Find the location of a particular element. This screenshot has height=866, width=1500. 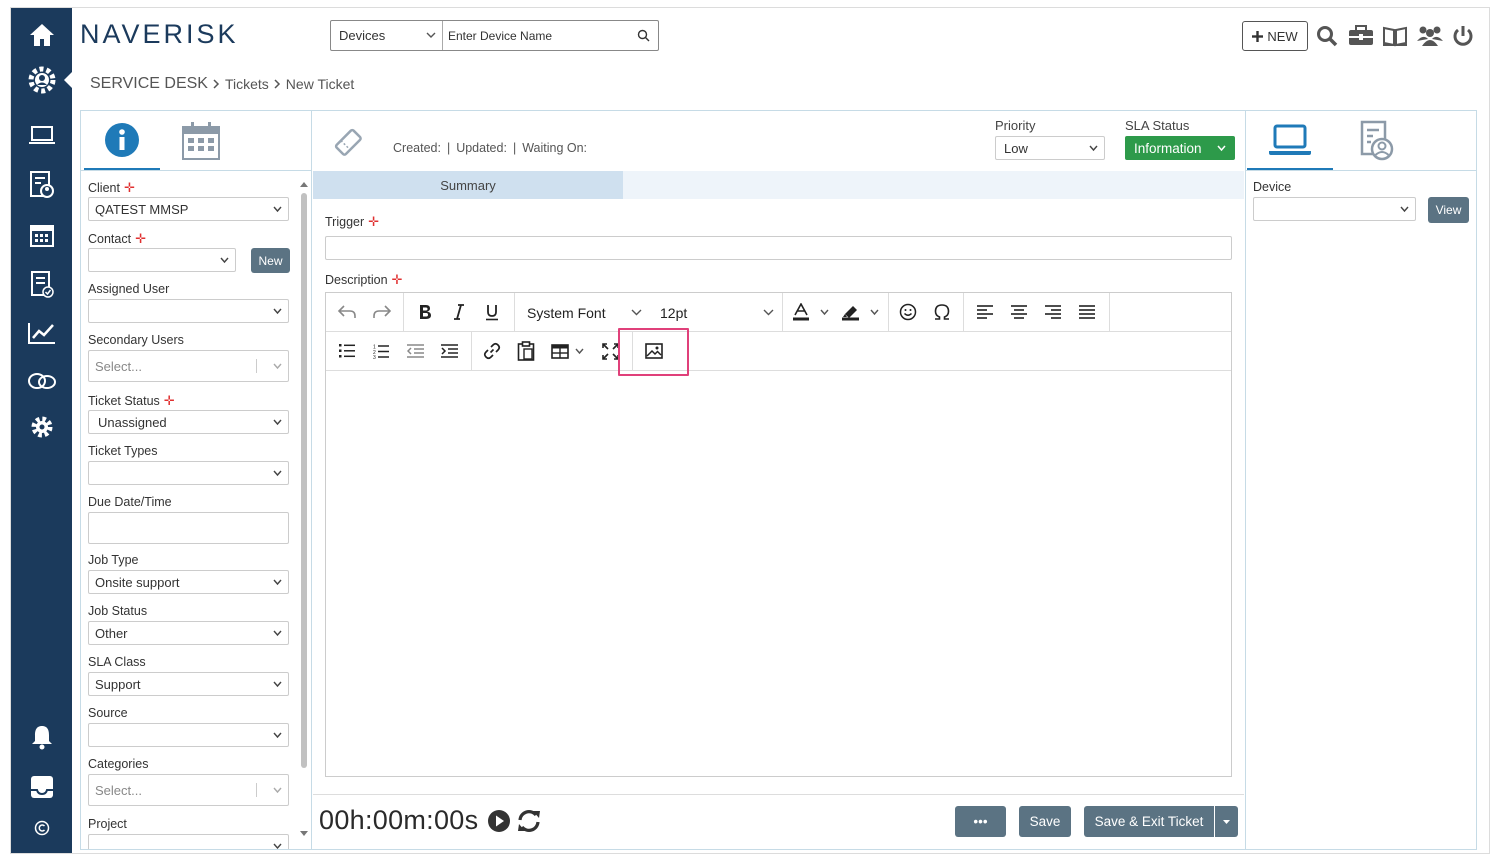

table-icon is located at coordinates (560, 351).